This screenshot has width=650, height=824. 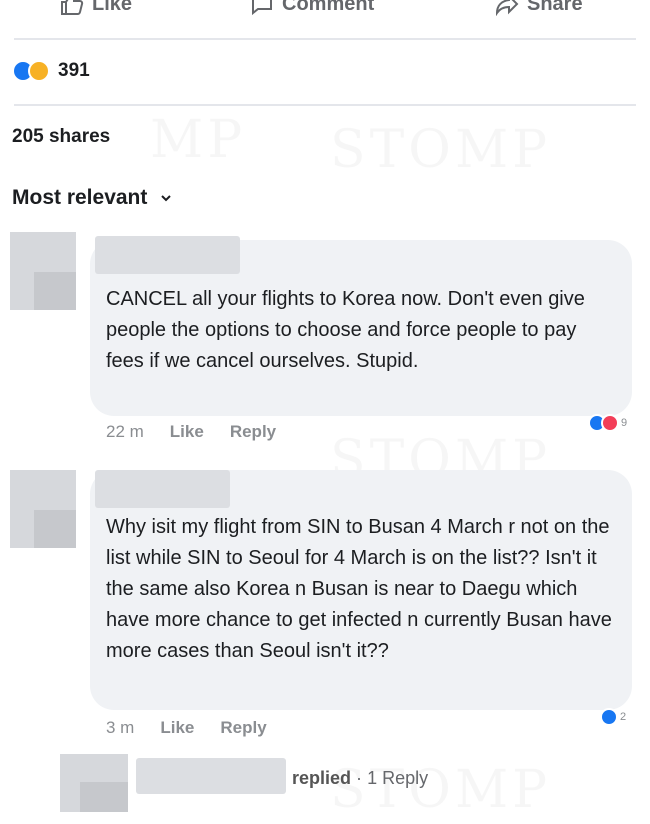 I want to click on replier-name, so click(x=211, y=776).